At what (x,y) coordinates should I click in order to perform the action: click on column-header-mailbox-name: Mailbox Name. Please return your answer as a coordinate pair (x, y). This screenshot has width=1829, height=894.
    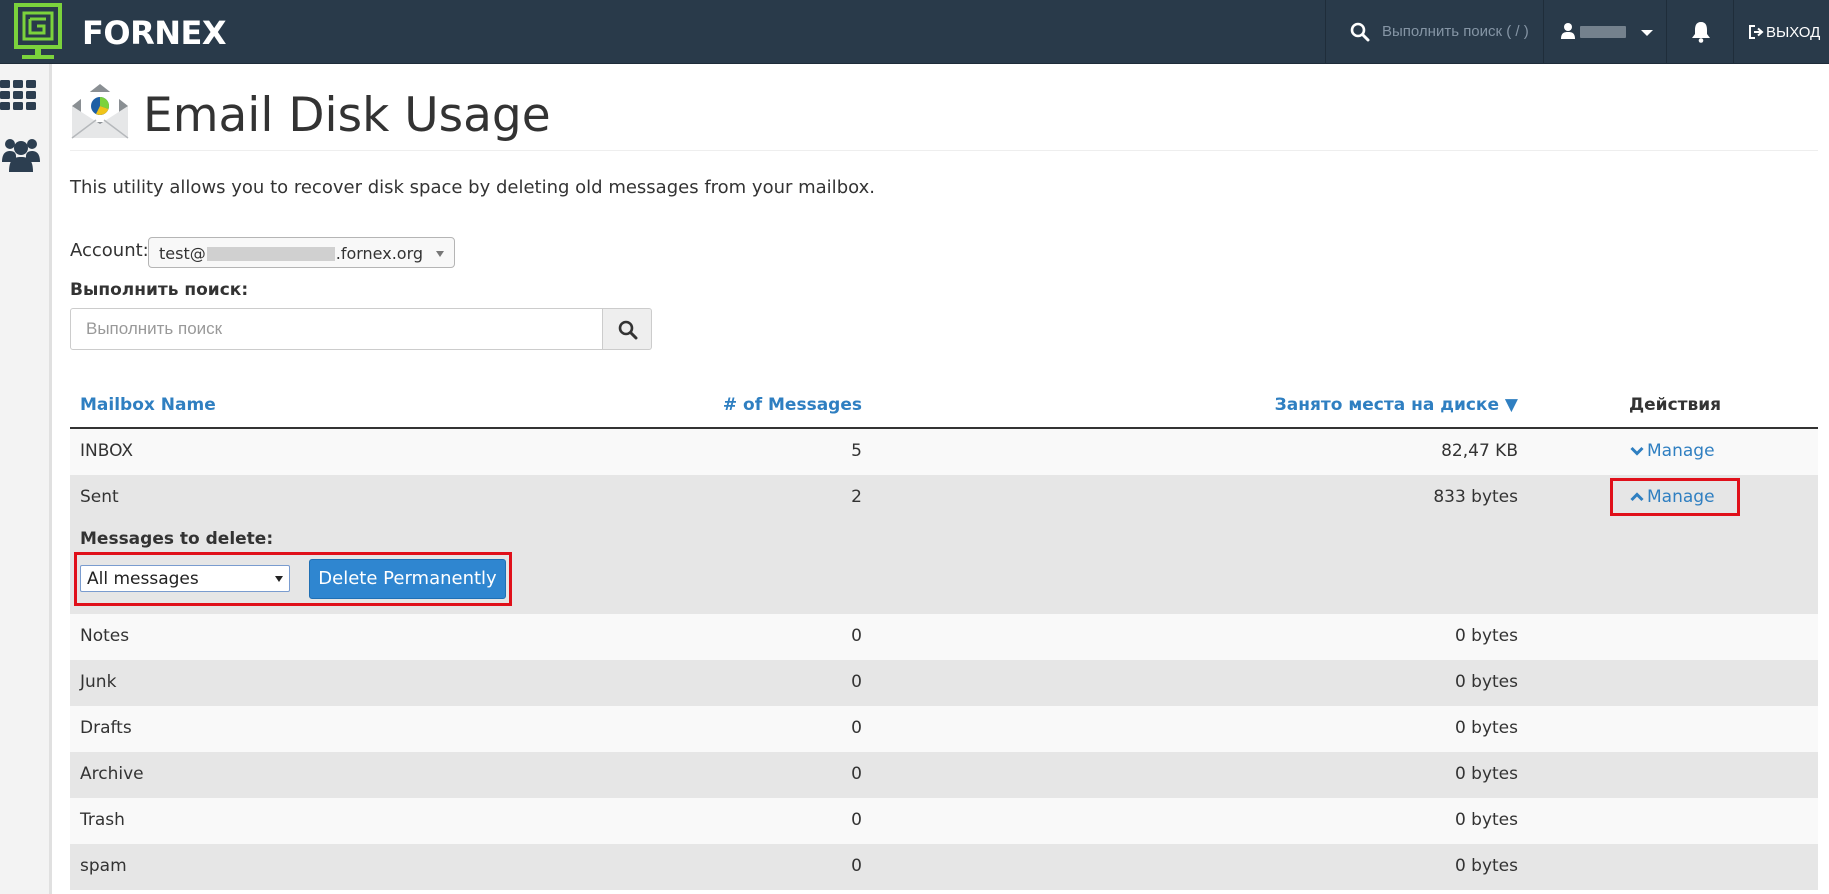
    Looking at the image, I should click on (148, 405).